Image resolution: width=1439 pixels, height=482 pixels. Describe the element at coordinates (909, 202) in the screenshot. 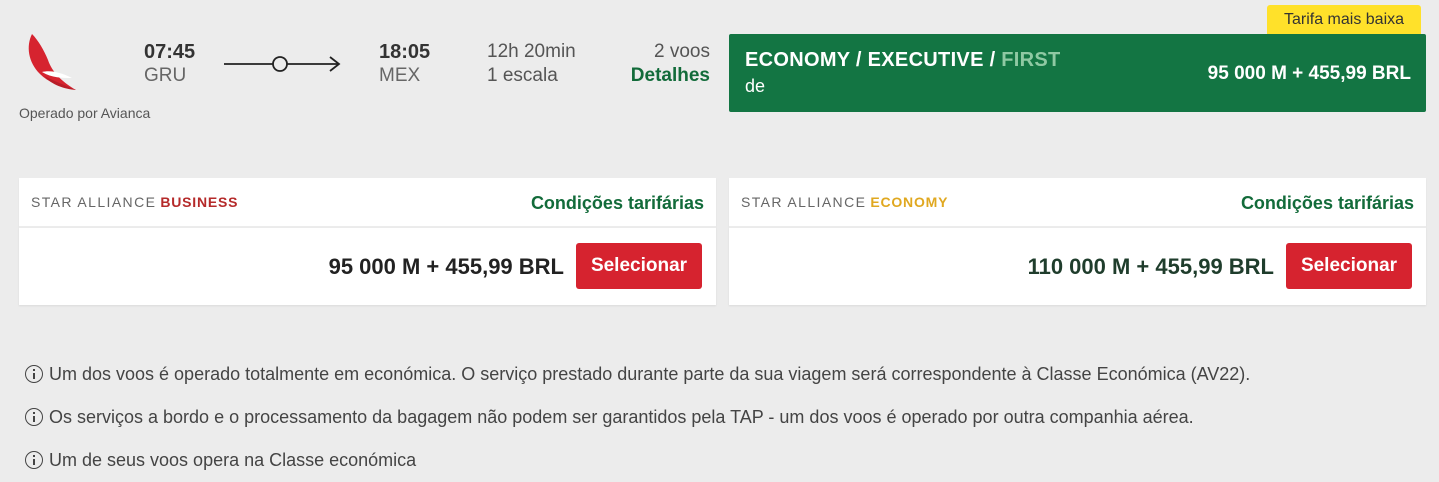

I see `cabin-name: ECONOMY` at that location.